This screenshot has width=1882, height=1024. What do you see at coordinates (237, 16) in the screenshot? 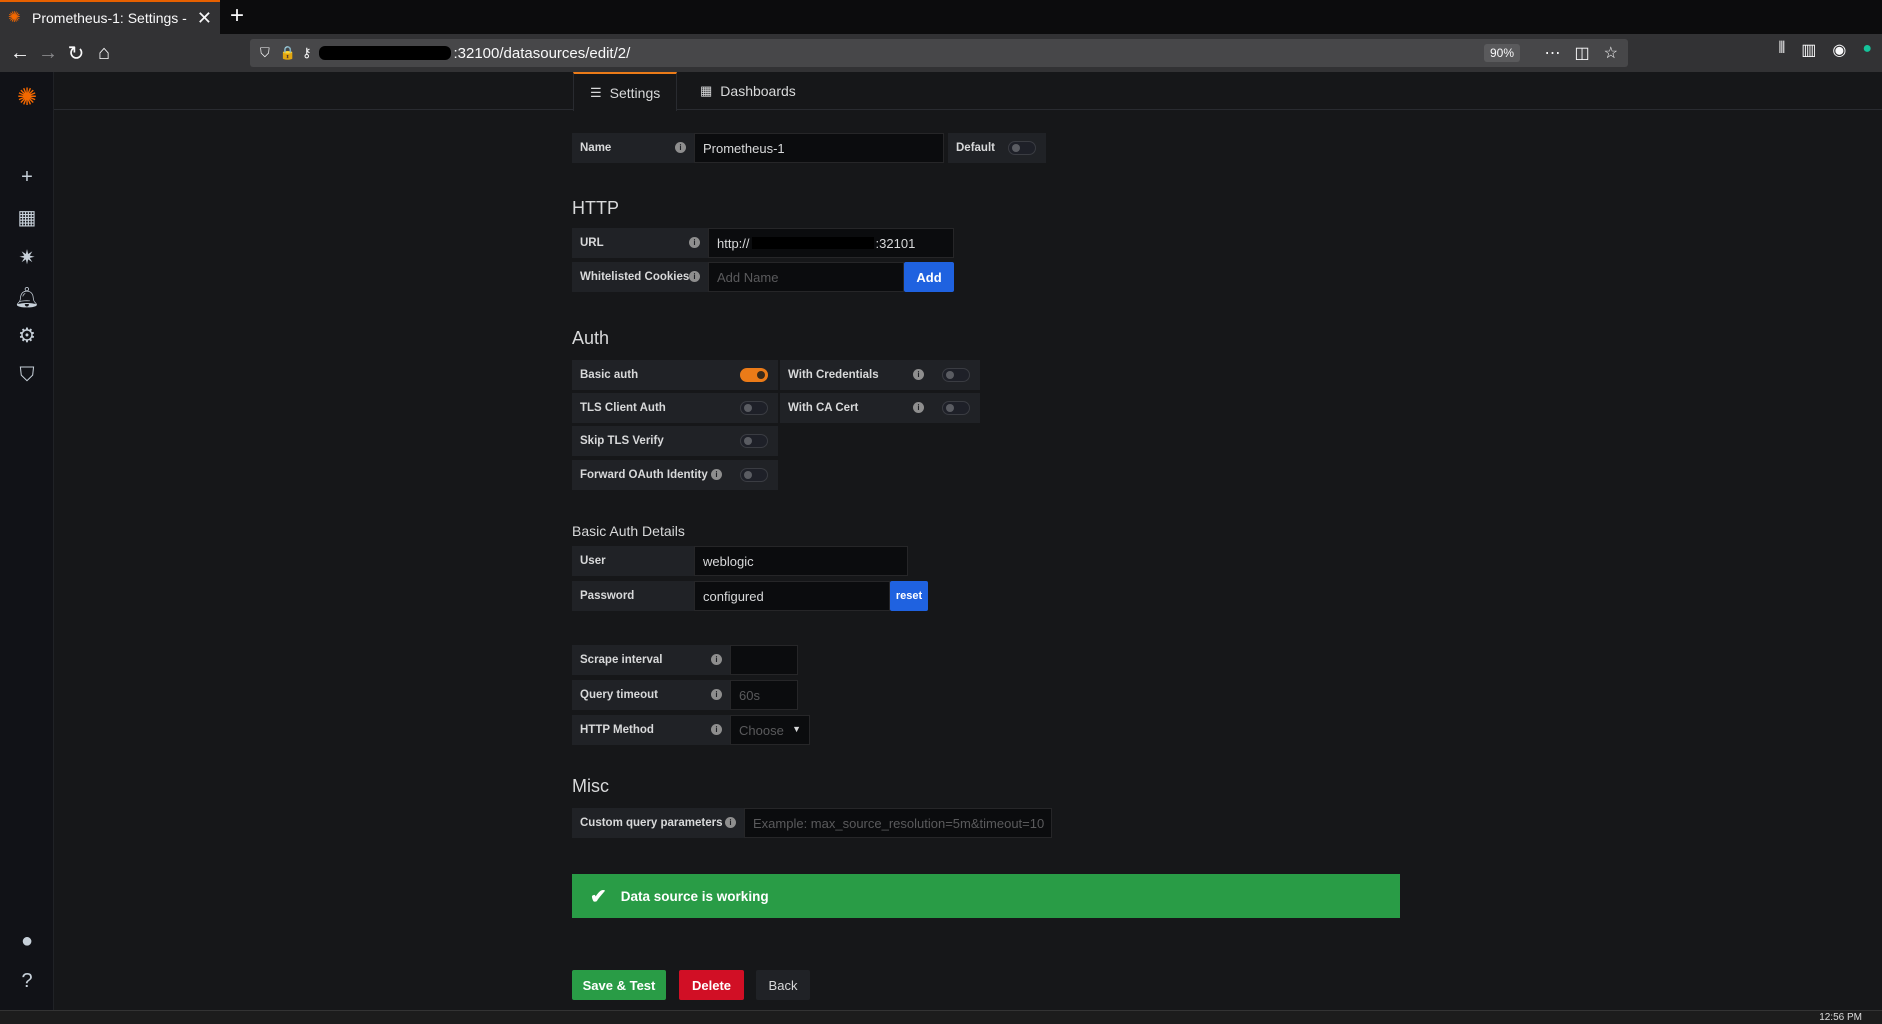
I see `new-tab-icon: +` at bounding box center [237, 16].